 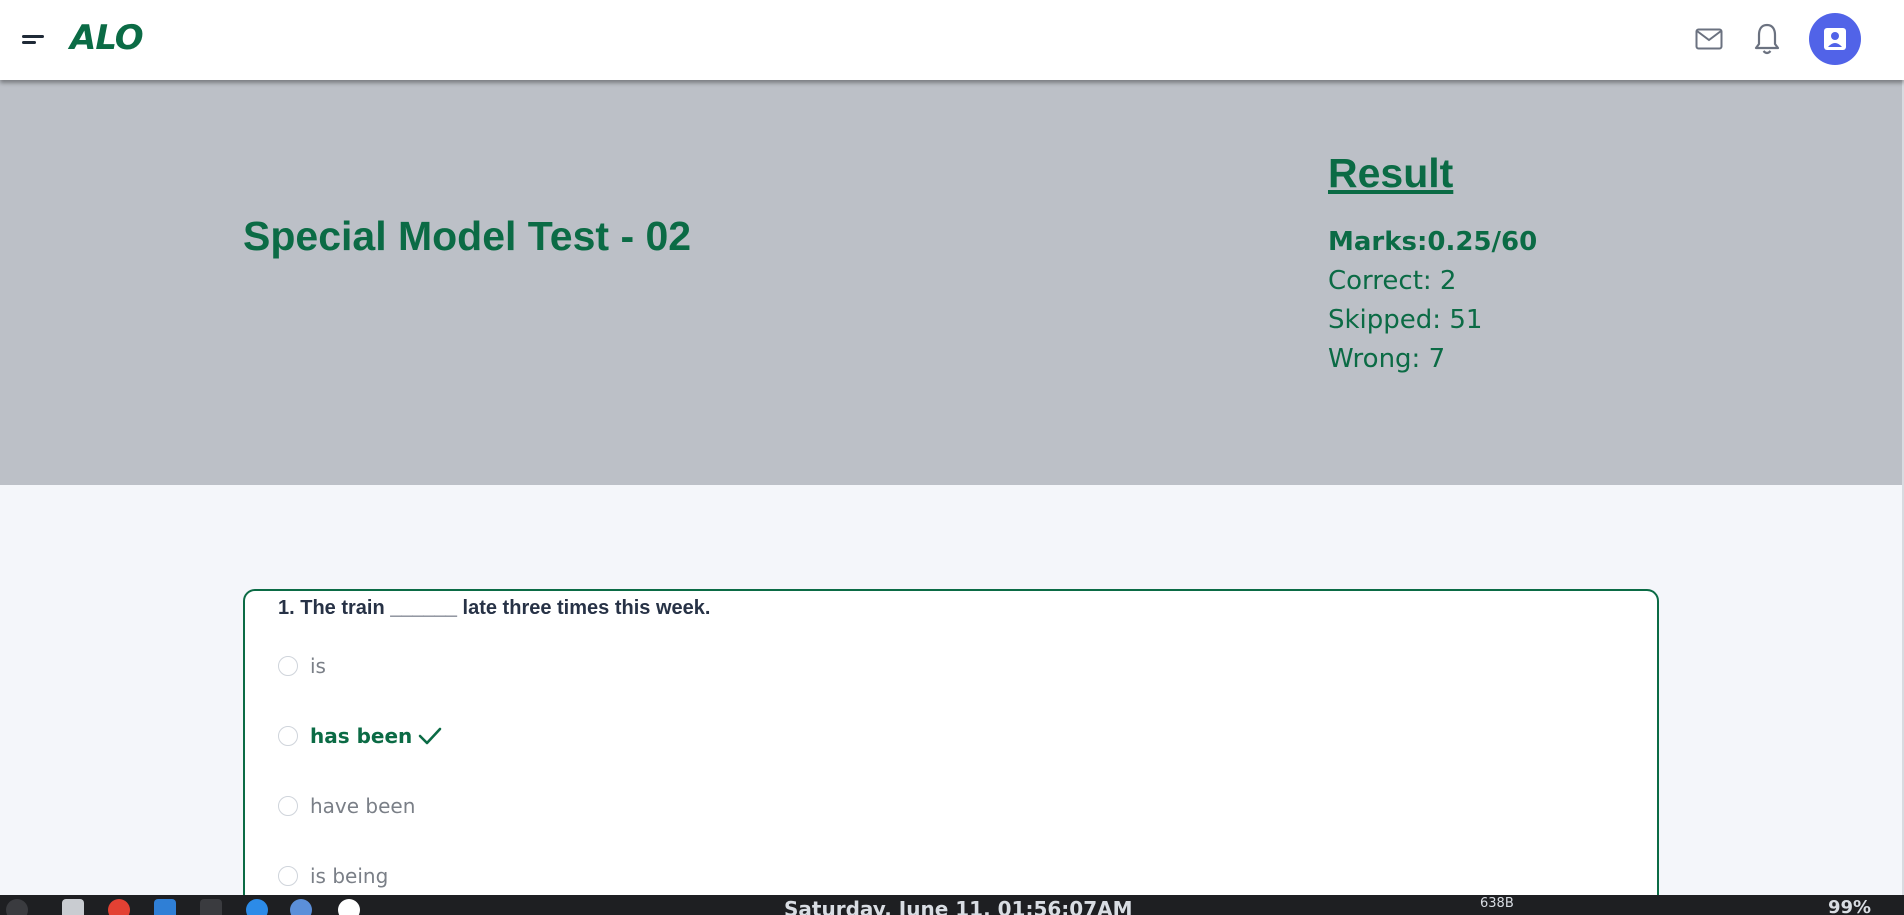 I want to click on vscode-icon, so click(x=165, y=907).